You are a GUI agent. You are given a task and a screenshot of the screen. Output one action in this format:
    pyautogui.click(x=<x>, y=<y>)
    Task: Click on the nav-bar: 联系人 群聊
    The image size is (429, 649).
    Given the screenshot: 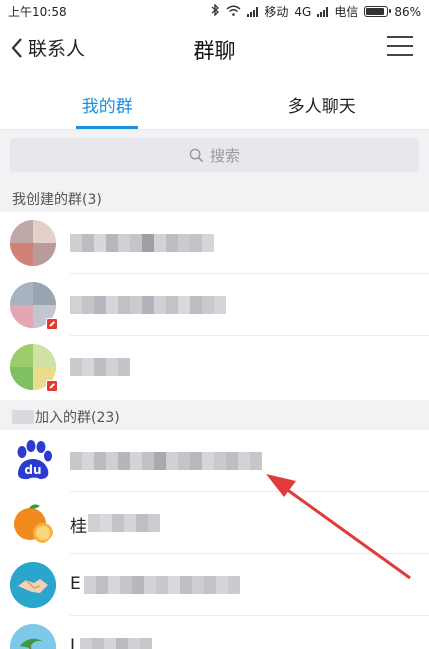 What is the action you would take?
    pyautogui.click(x=214, y=48)
    